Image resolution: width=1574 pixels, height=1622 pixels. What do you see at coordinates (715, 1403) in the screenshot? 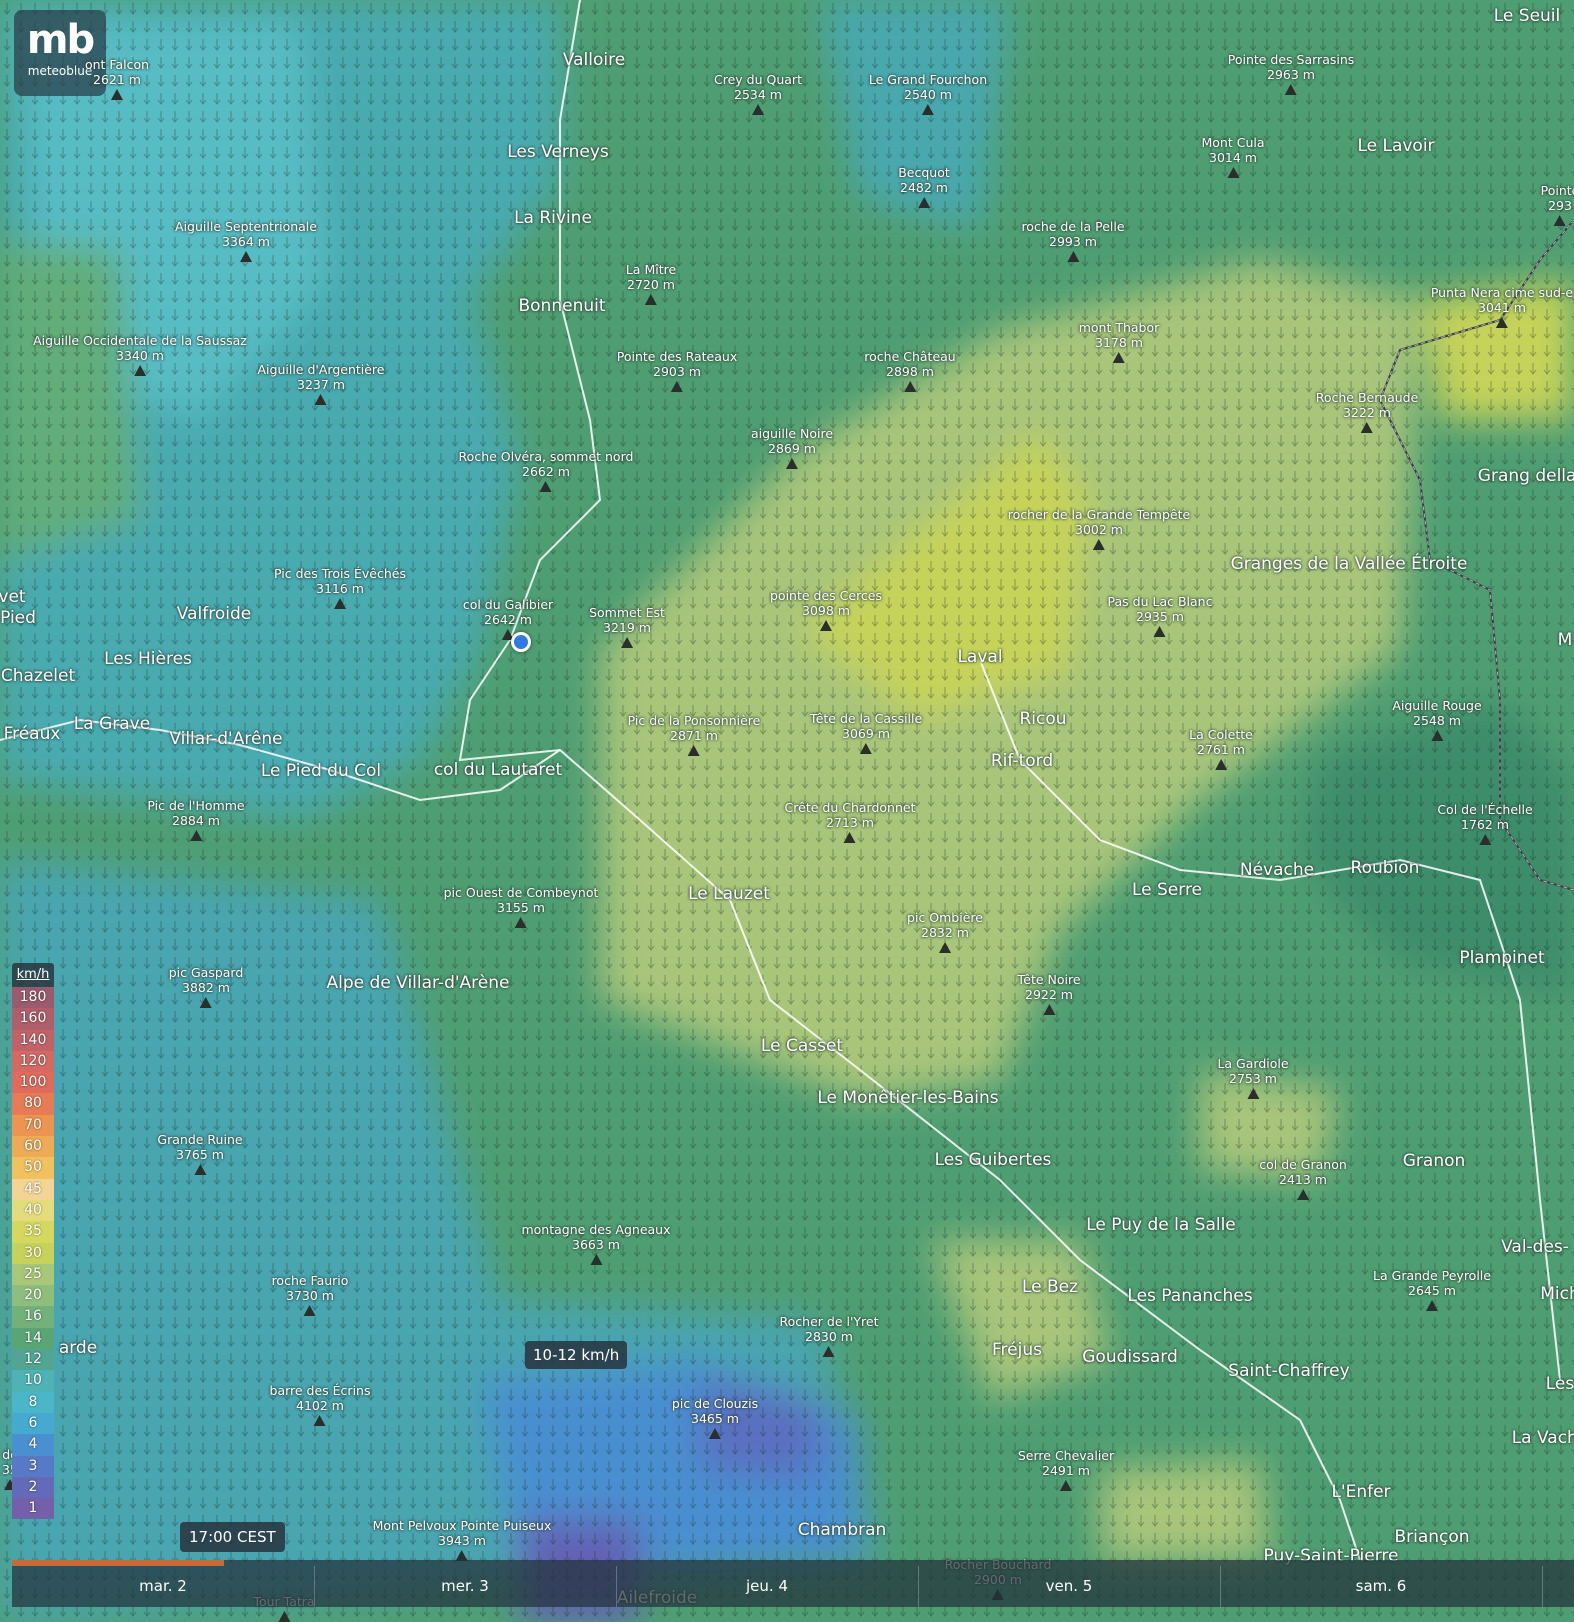
I see `peak-name: pic de Clouzis` at bounding box center [715, 1403].